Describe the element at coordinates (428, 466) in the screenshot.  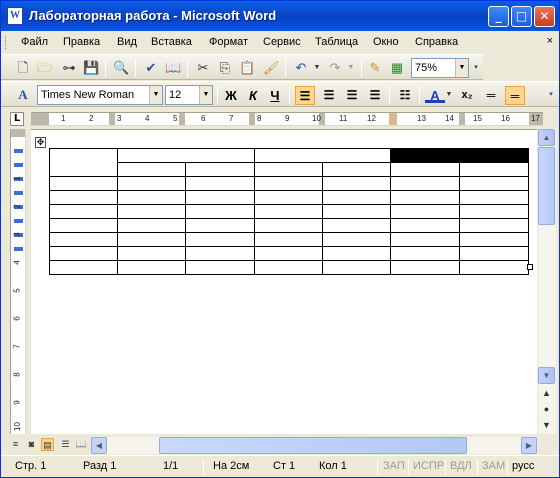
I see `status-track-changes: ИСПР` at that location.